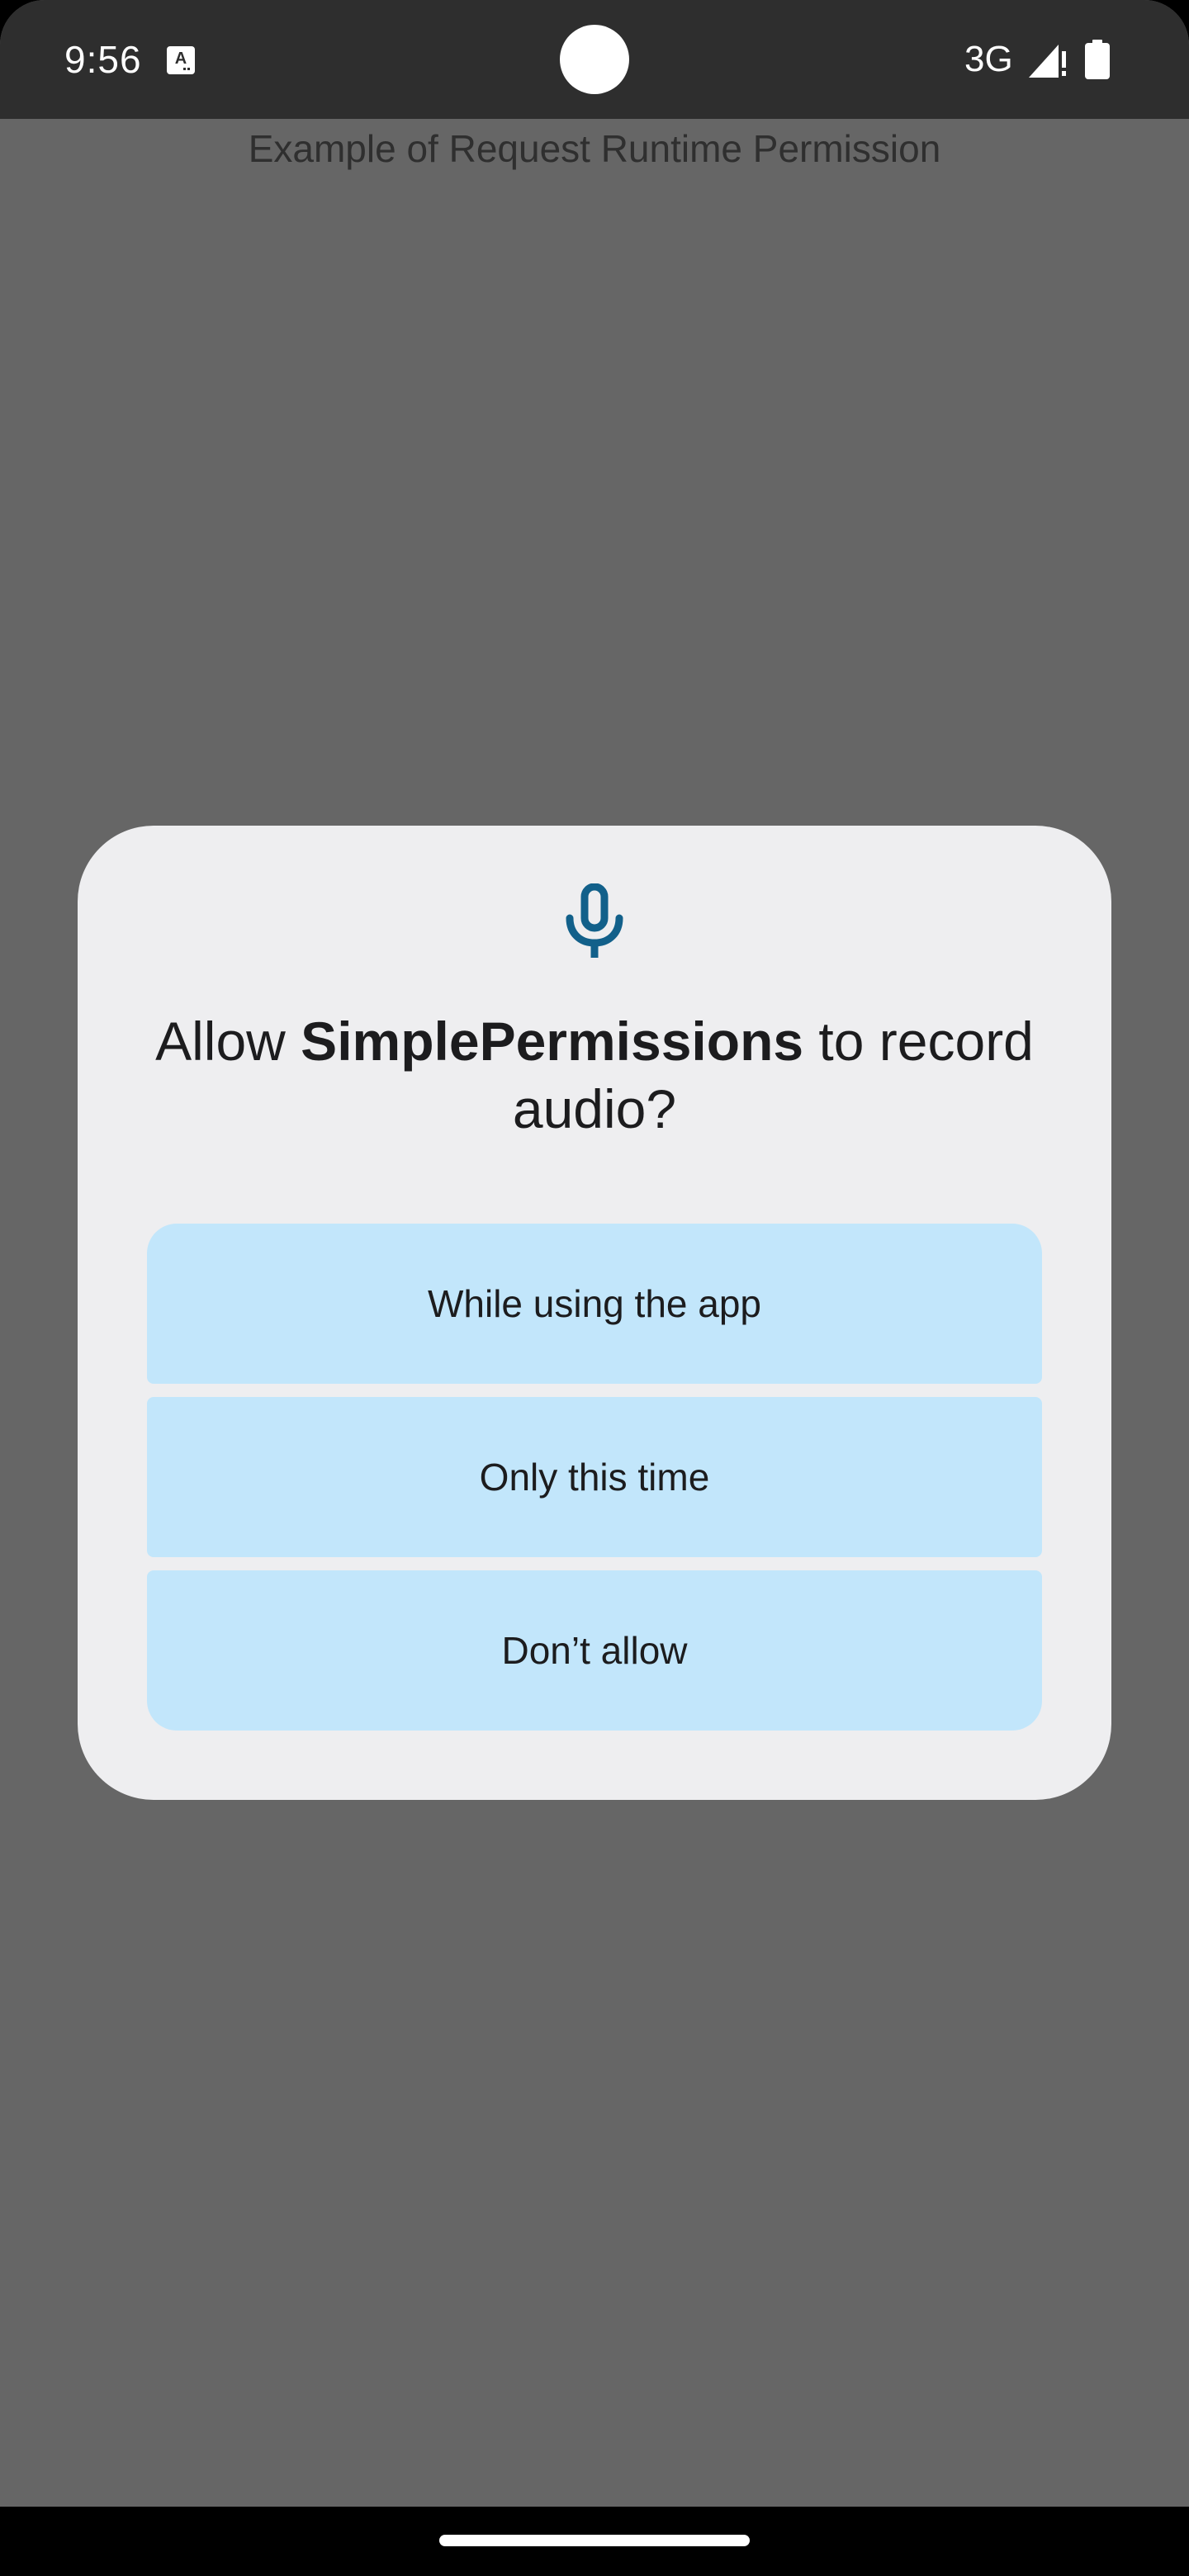 Image resolution: width=1189 pixels, height=2576 pixels. Describe the element at coordinates (594, 1650) in the screenshot. I see `dont-allow-button: Don’t allow` at that location.